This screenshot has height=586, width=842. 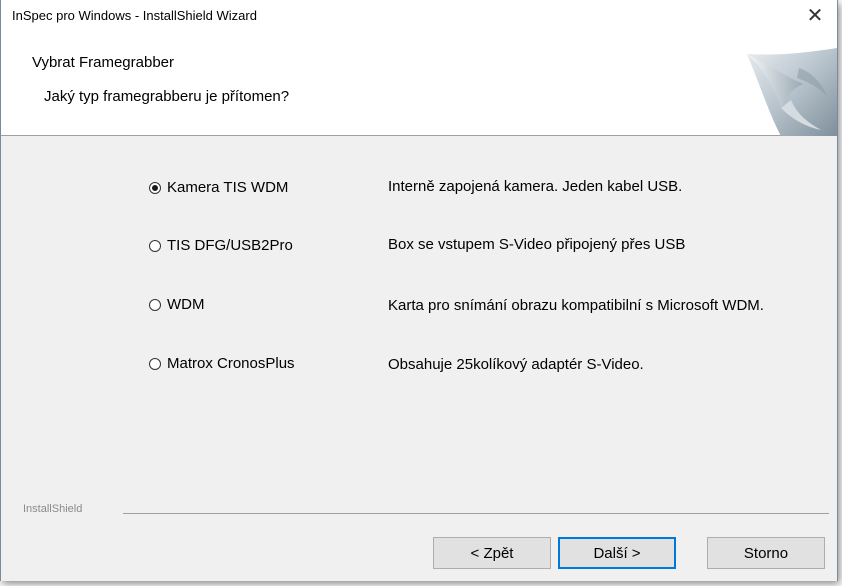 What do you see at coordinates (155, 188) in the screenshot?
I see `radio-kamera-tis-wdm` at bounding box center [155, 188].